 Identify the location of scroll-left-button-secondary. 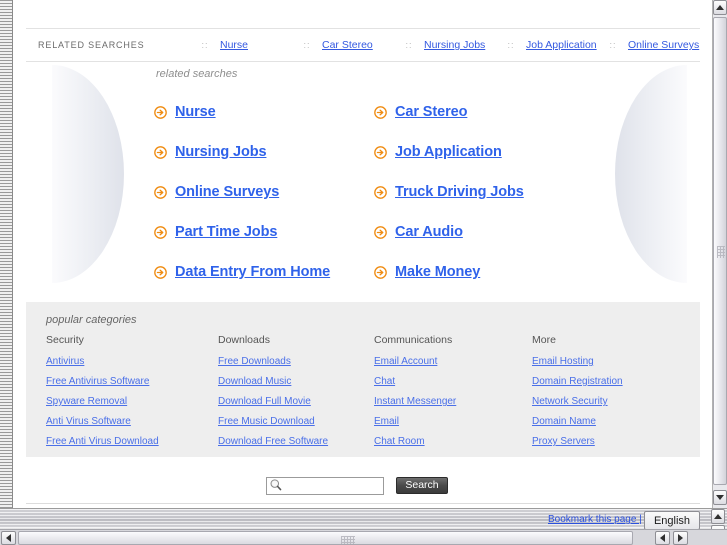
(662, 538).